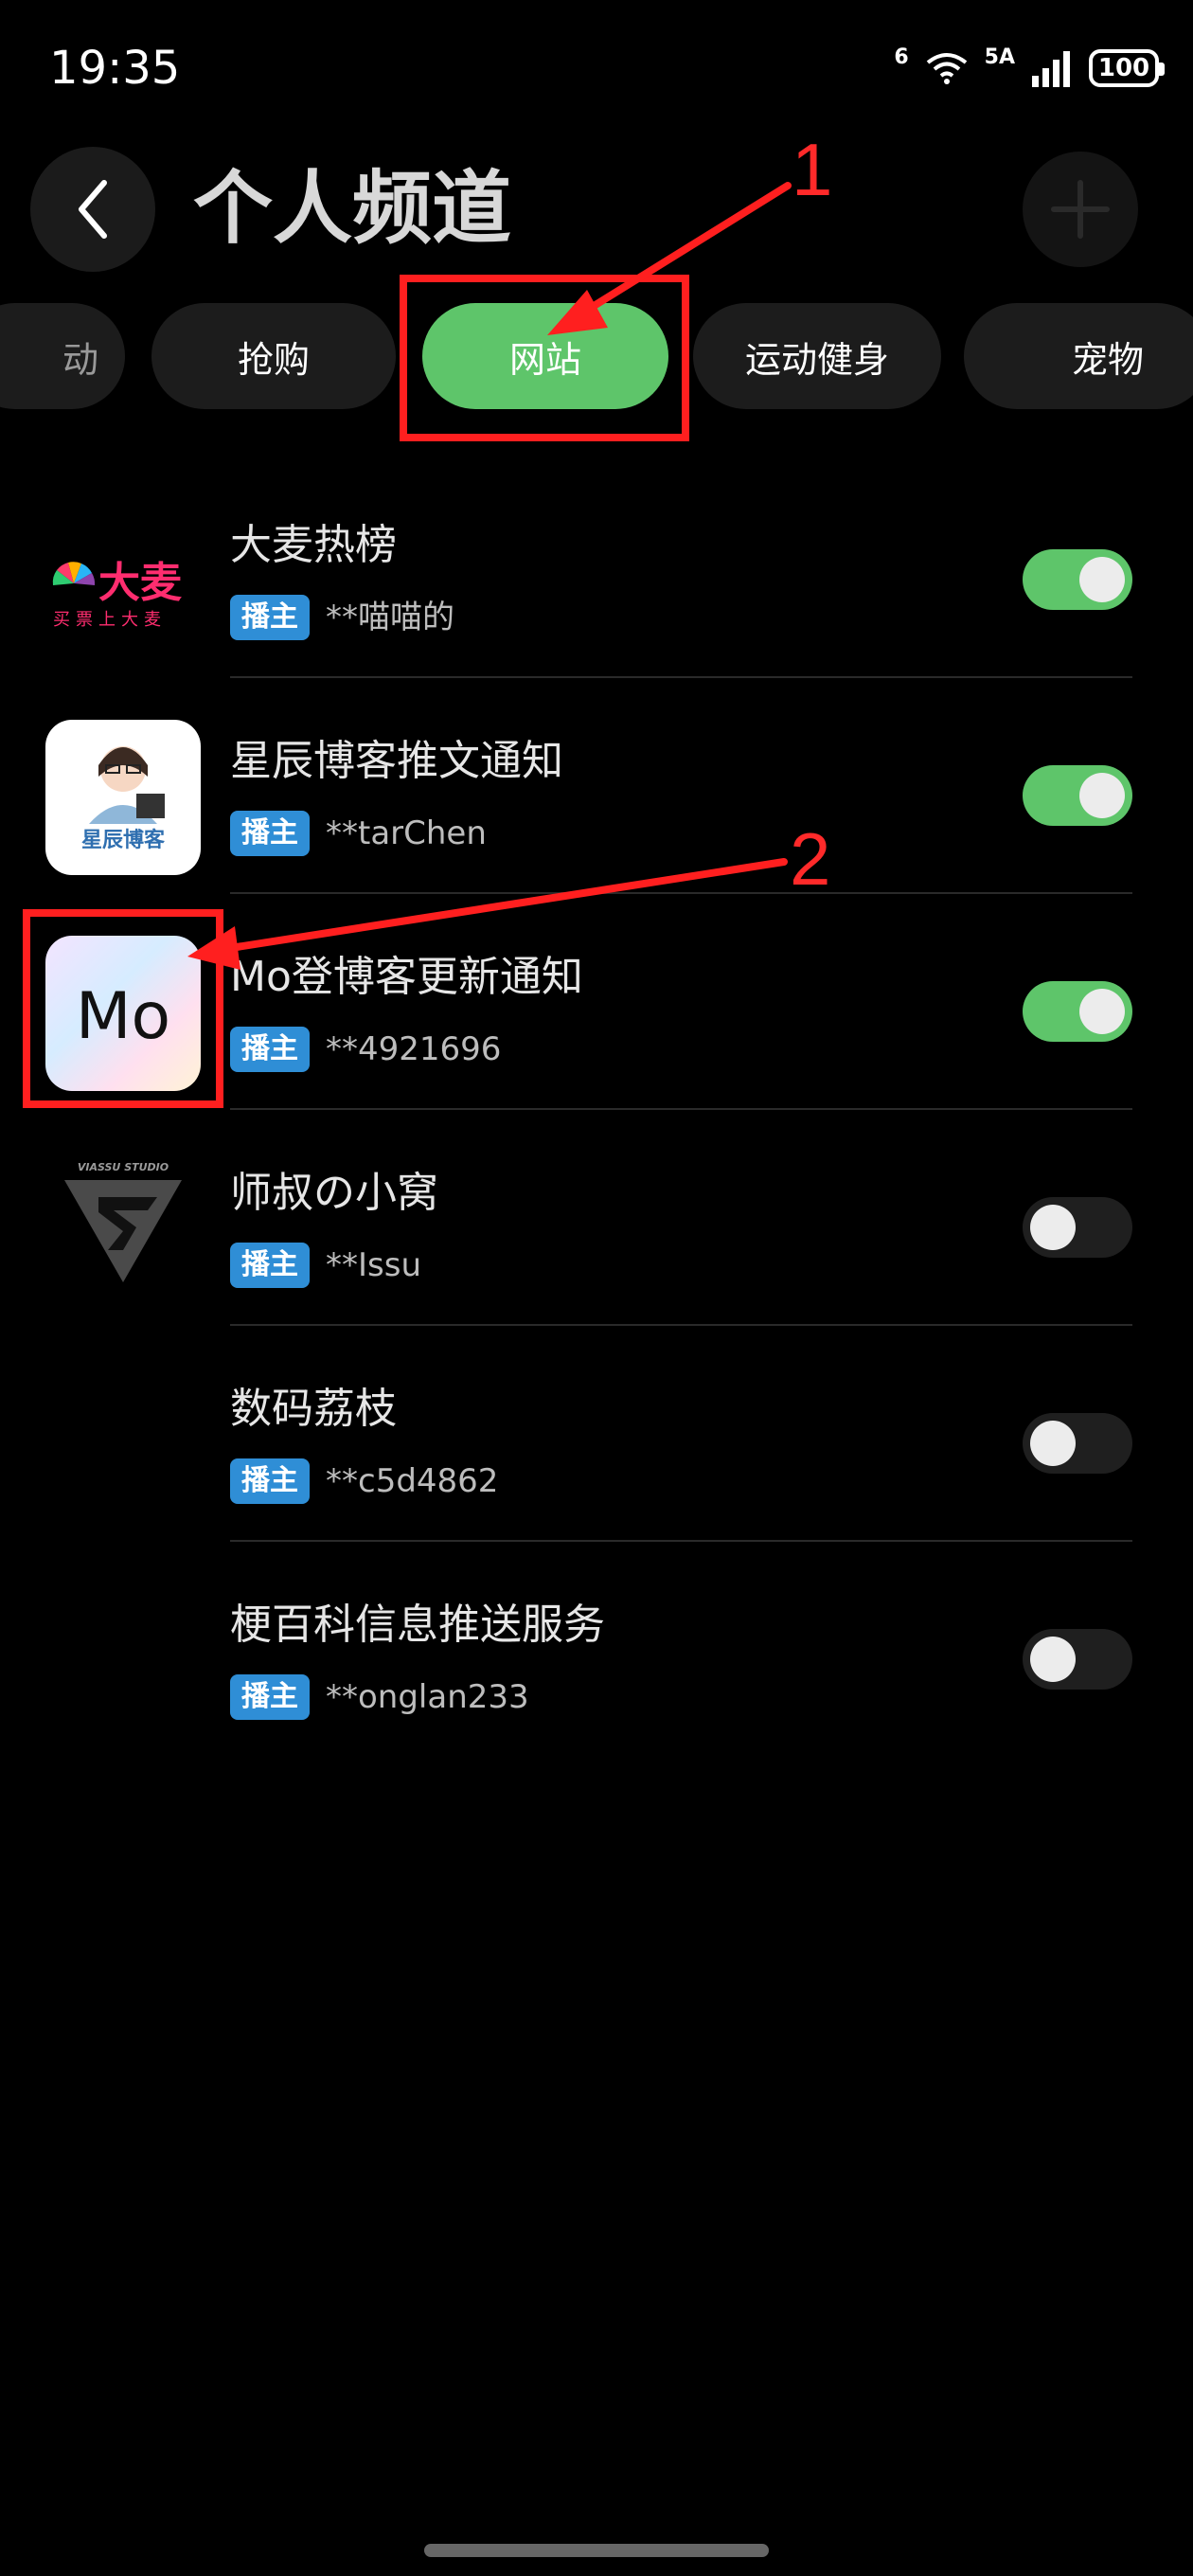 The width and height of the screenshot is (1193, 2576). Describe the element at coordinates (412, 1481) in the screenshot. I see `channel-owner: **c5d4862` at that location.